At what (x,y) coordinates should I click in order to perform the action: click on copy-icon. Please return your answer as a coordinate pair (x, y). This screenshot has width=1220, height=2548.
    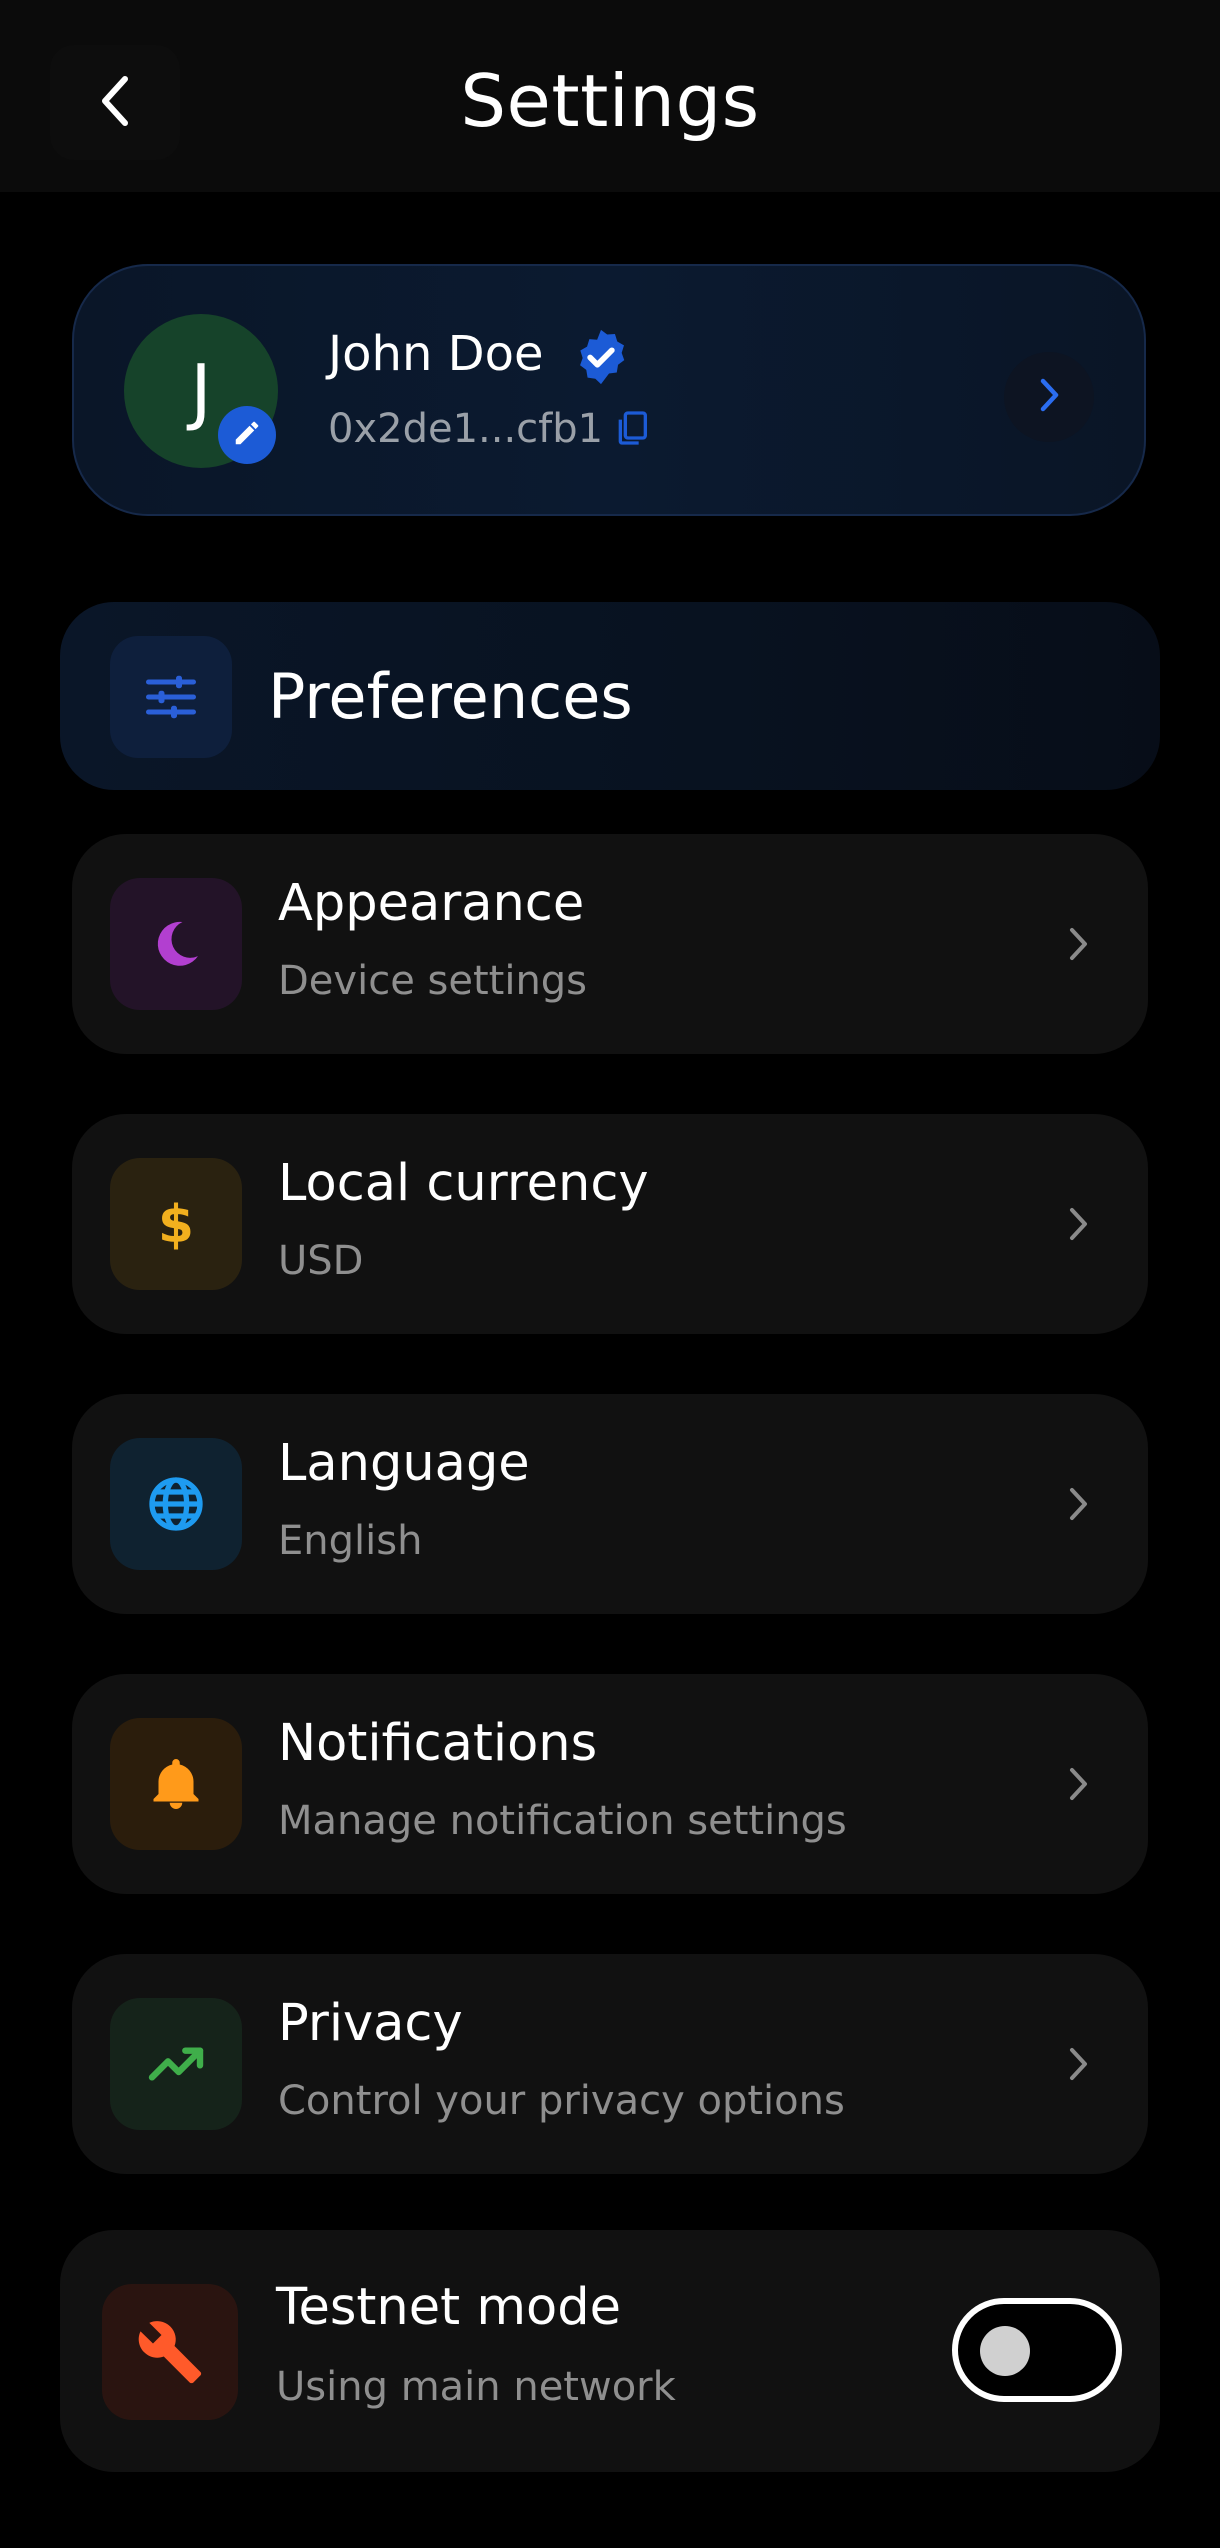
    Looking at the image, I should click on (632, 428).